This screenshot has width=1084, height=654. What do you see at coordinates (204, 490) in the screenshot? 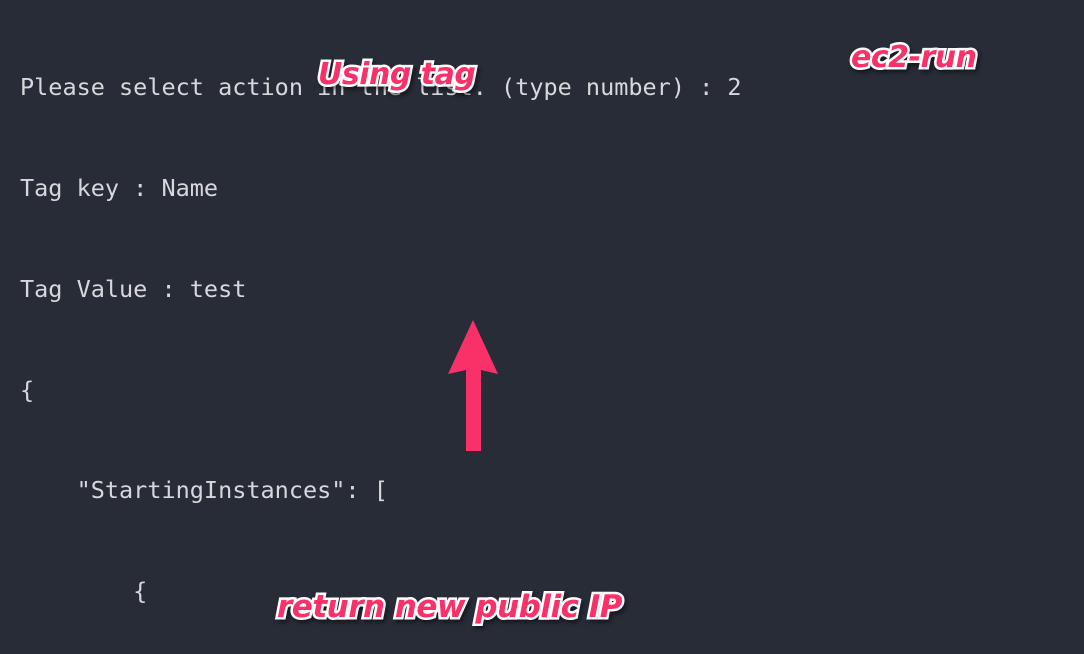
I see `terminal-line: "StartingInstances": [` at bounding box center [204, 490].